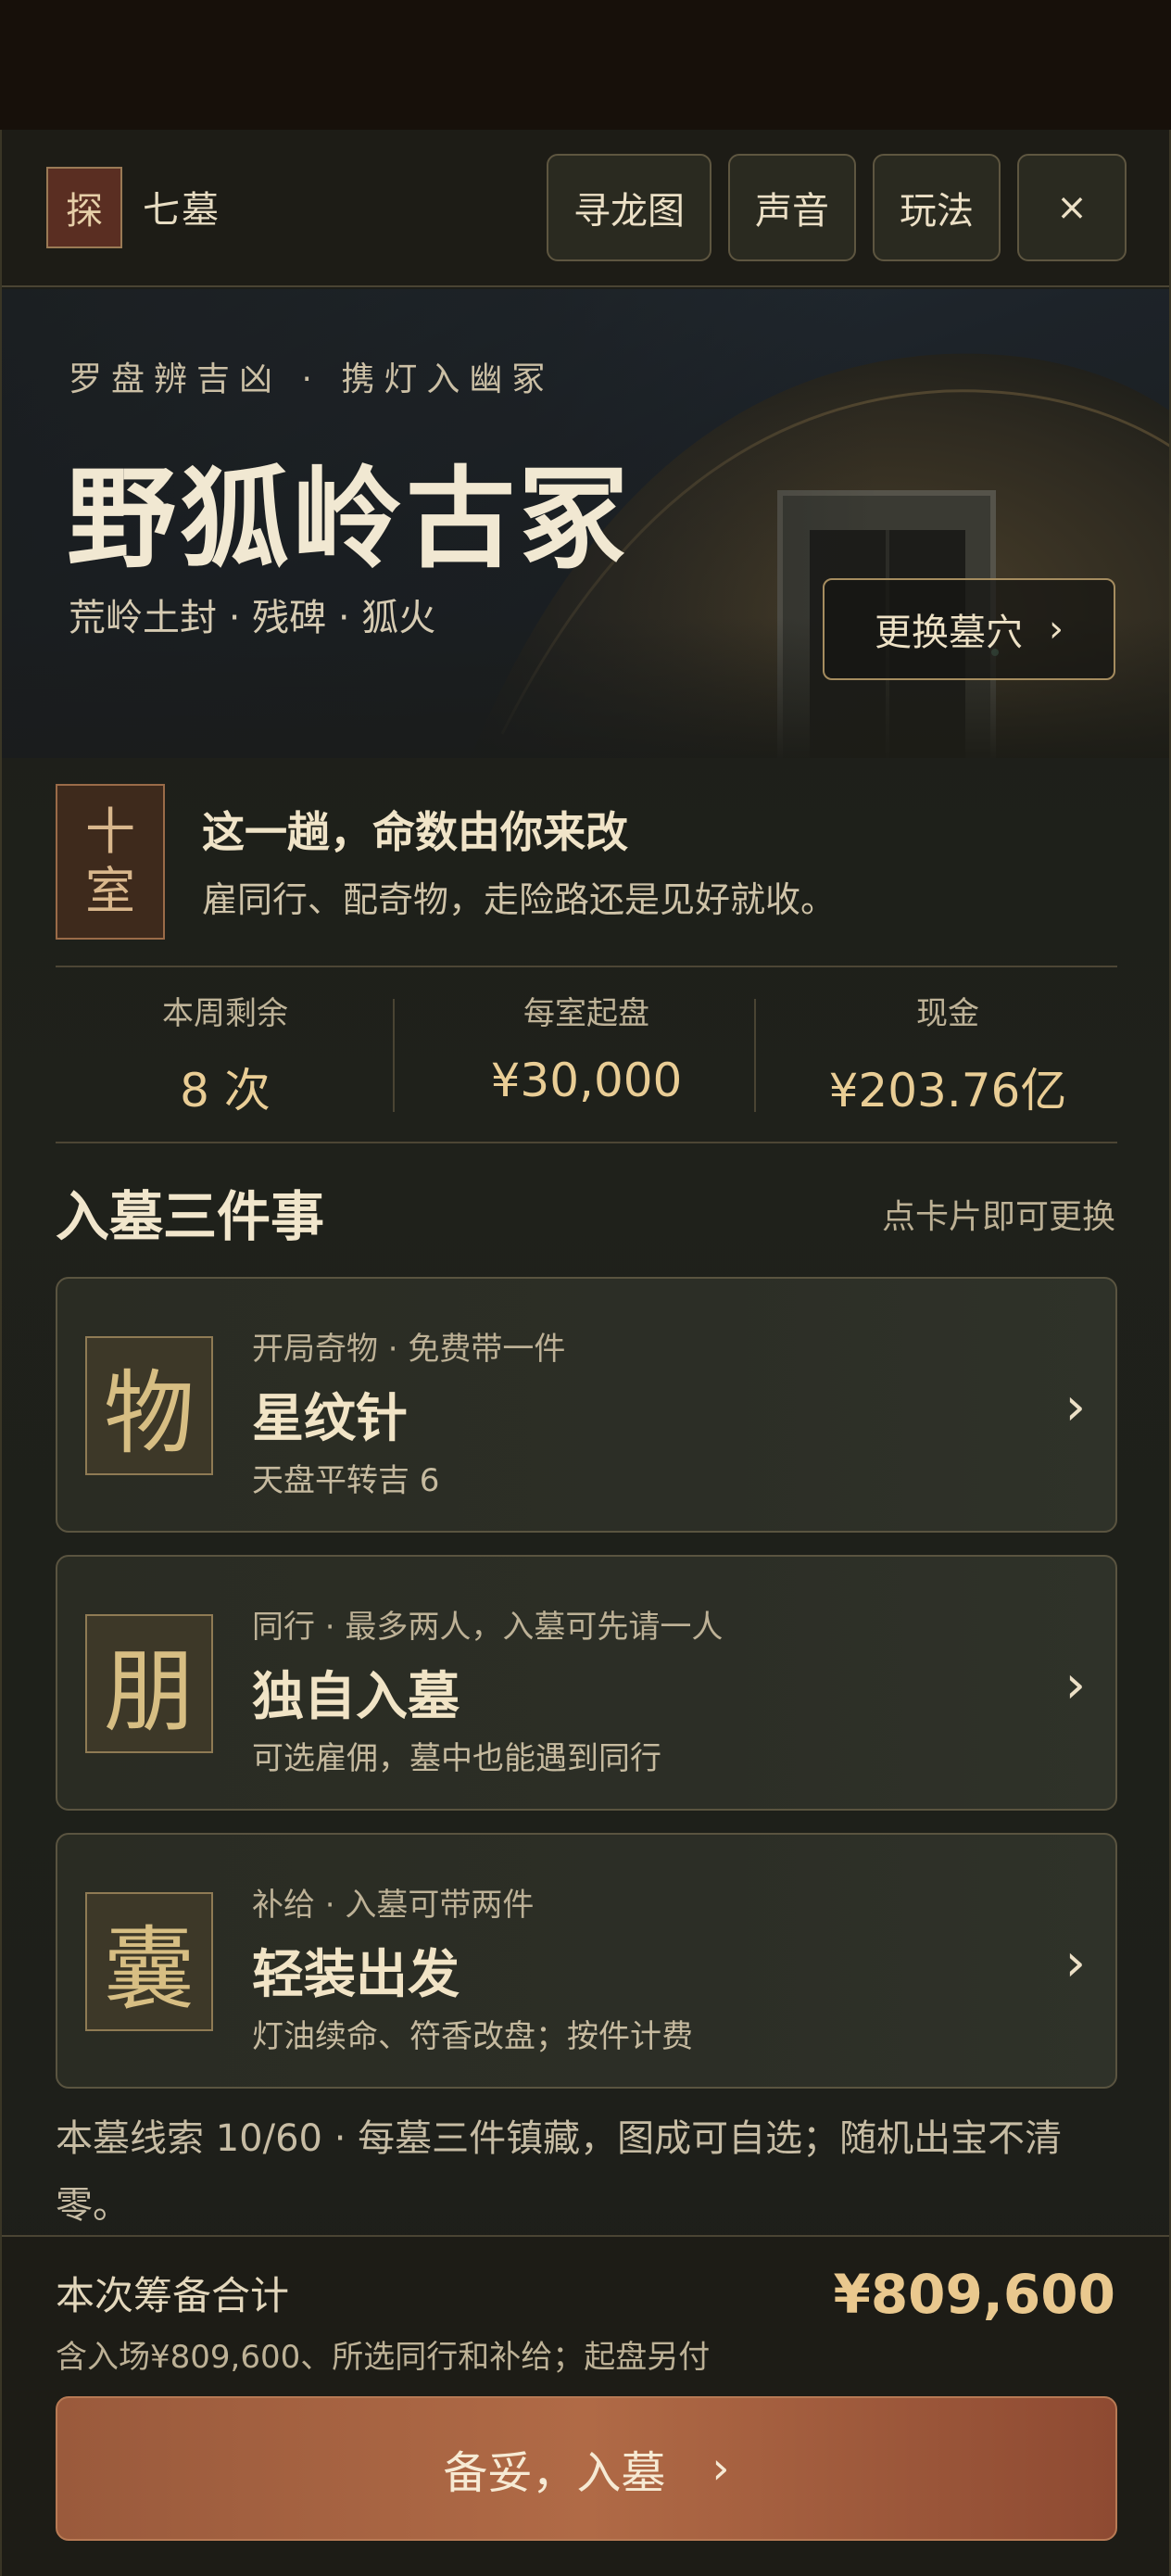 The height and width of the screenshot is (2576, 1171). I want to click on change-tomb-button: 更换墓穴 ›, so click(969, 629).